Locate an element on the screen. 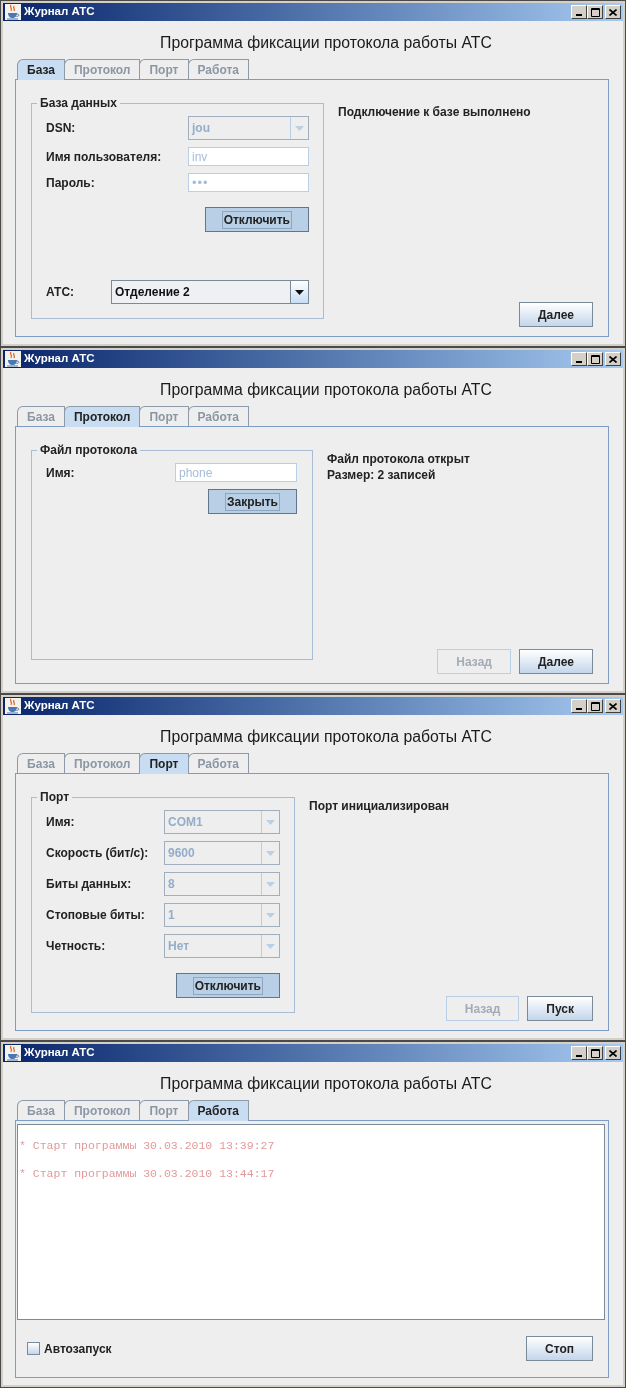  log-line: * Старт программы 30.03.2010 13:44:17 is located at coordinates (147, 1174).